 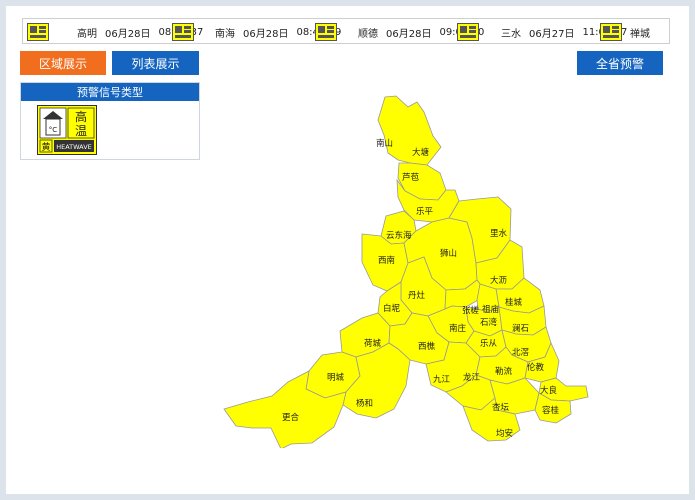 I want to click on region-label: 白坭, so click(x=392, y=308).